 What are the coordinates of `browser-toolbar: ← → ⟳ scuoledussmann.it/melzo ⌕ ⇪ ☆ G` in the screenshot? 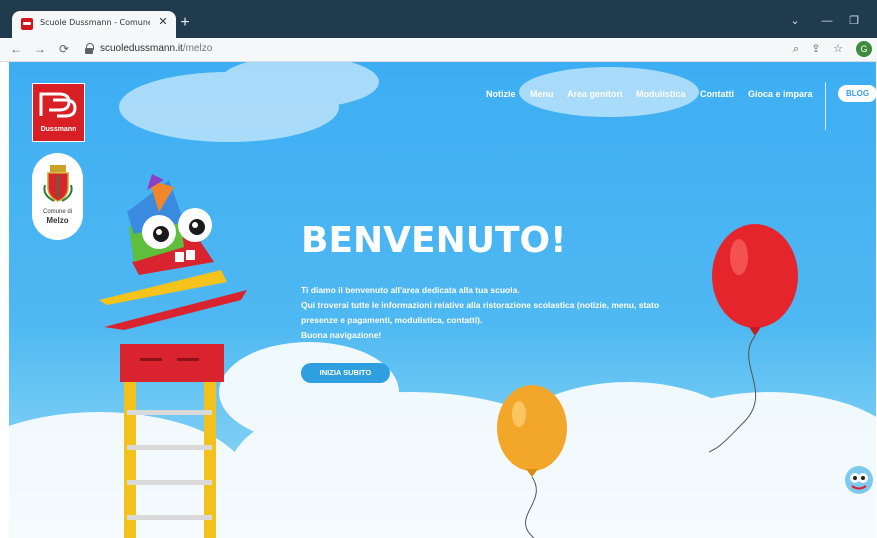 It's located at (438, 50).